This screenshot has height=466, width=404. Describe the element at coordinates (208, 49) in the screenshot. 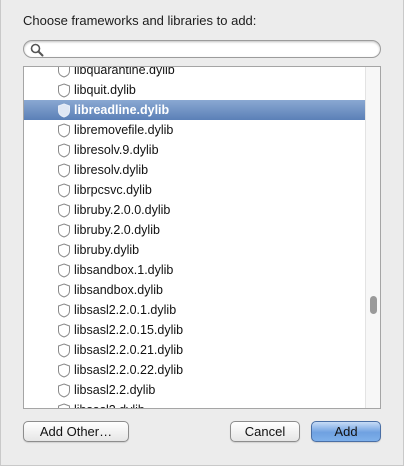

I see `search-input` at that location.